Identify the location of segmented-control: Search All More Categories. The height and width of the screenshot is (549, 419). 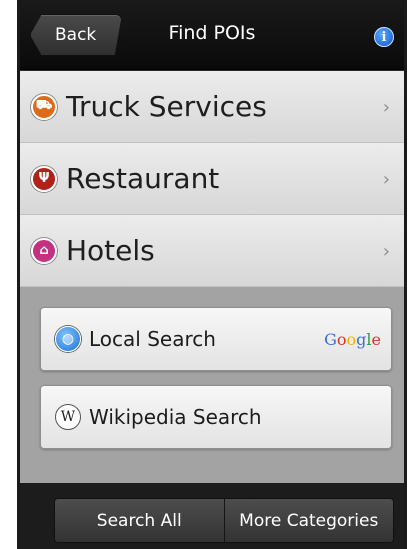
(224, 520).